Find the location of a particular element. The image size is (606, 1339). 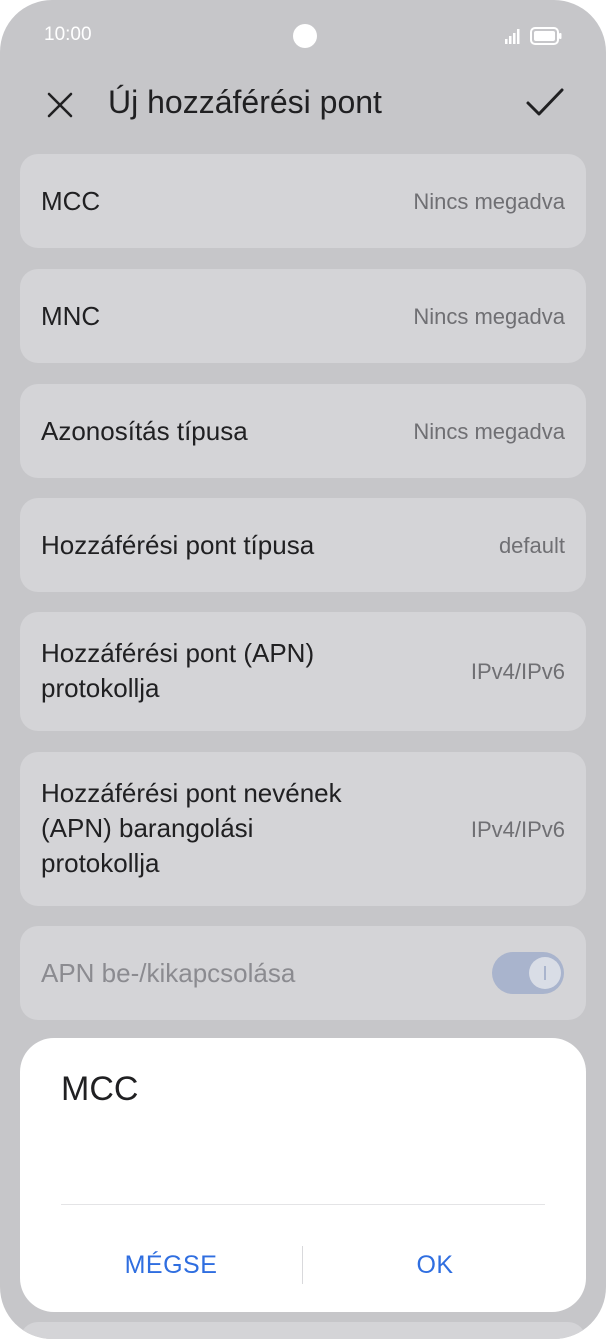

toggle-knob is located at coordinates (545, 973).